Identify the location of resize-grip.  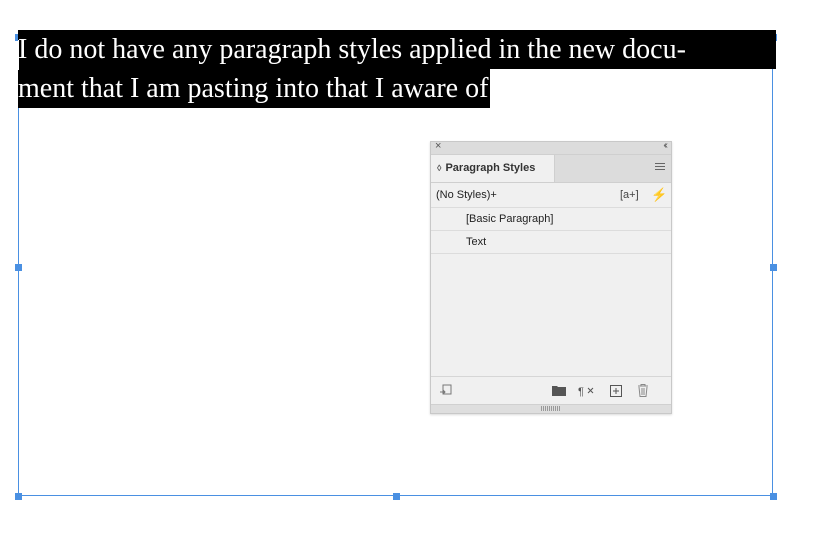
(551, 408).